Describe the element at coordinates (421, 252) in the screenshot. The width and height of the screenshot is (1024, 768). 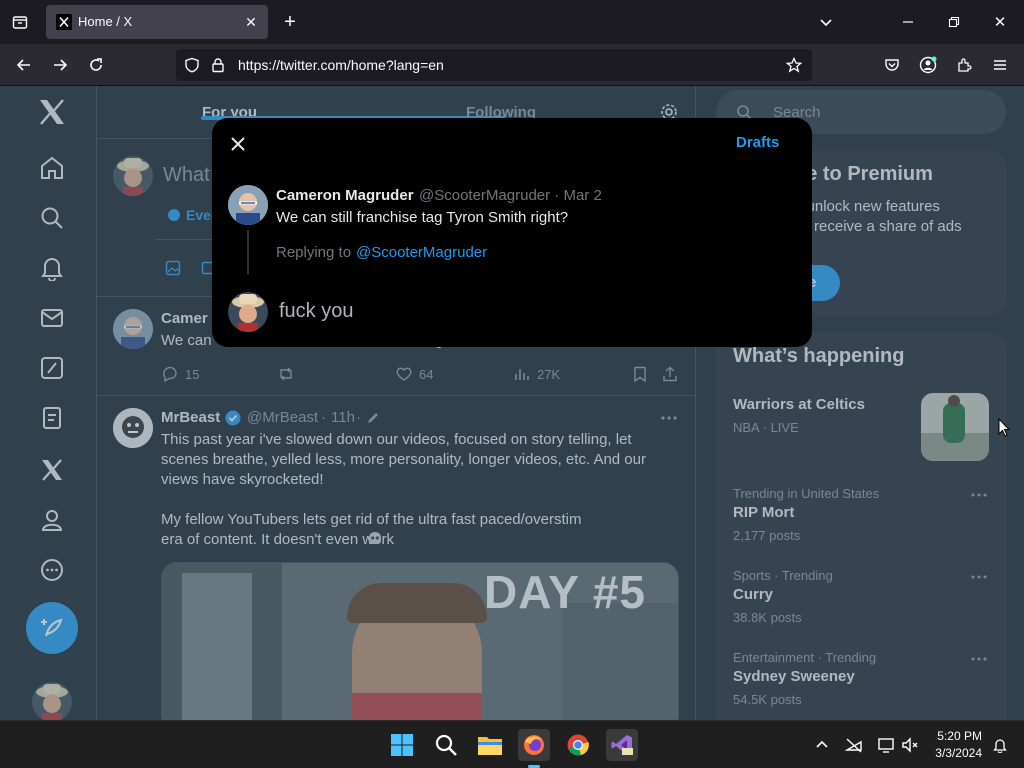
I see `replying-to-handle: @ScooterMagruder` at that location.